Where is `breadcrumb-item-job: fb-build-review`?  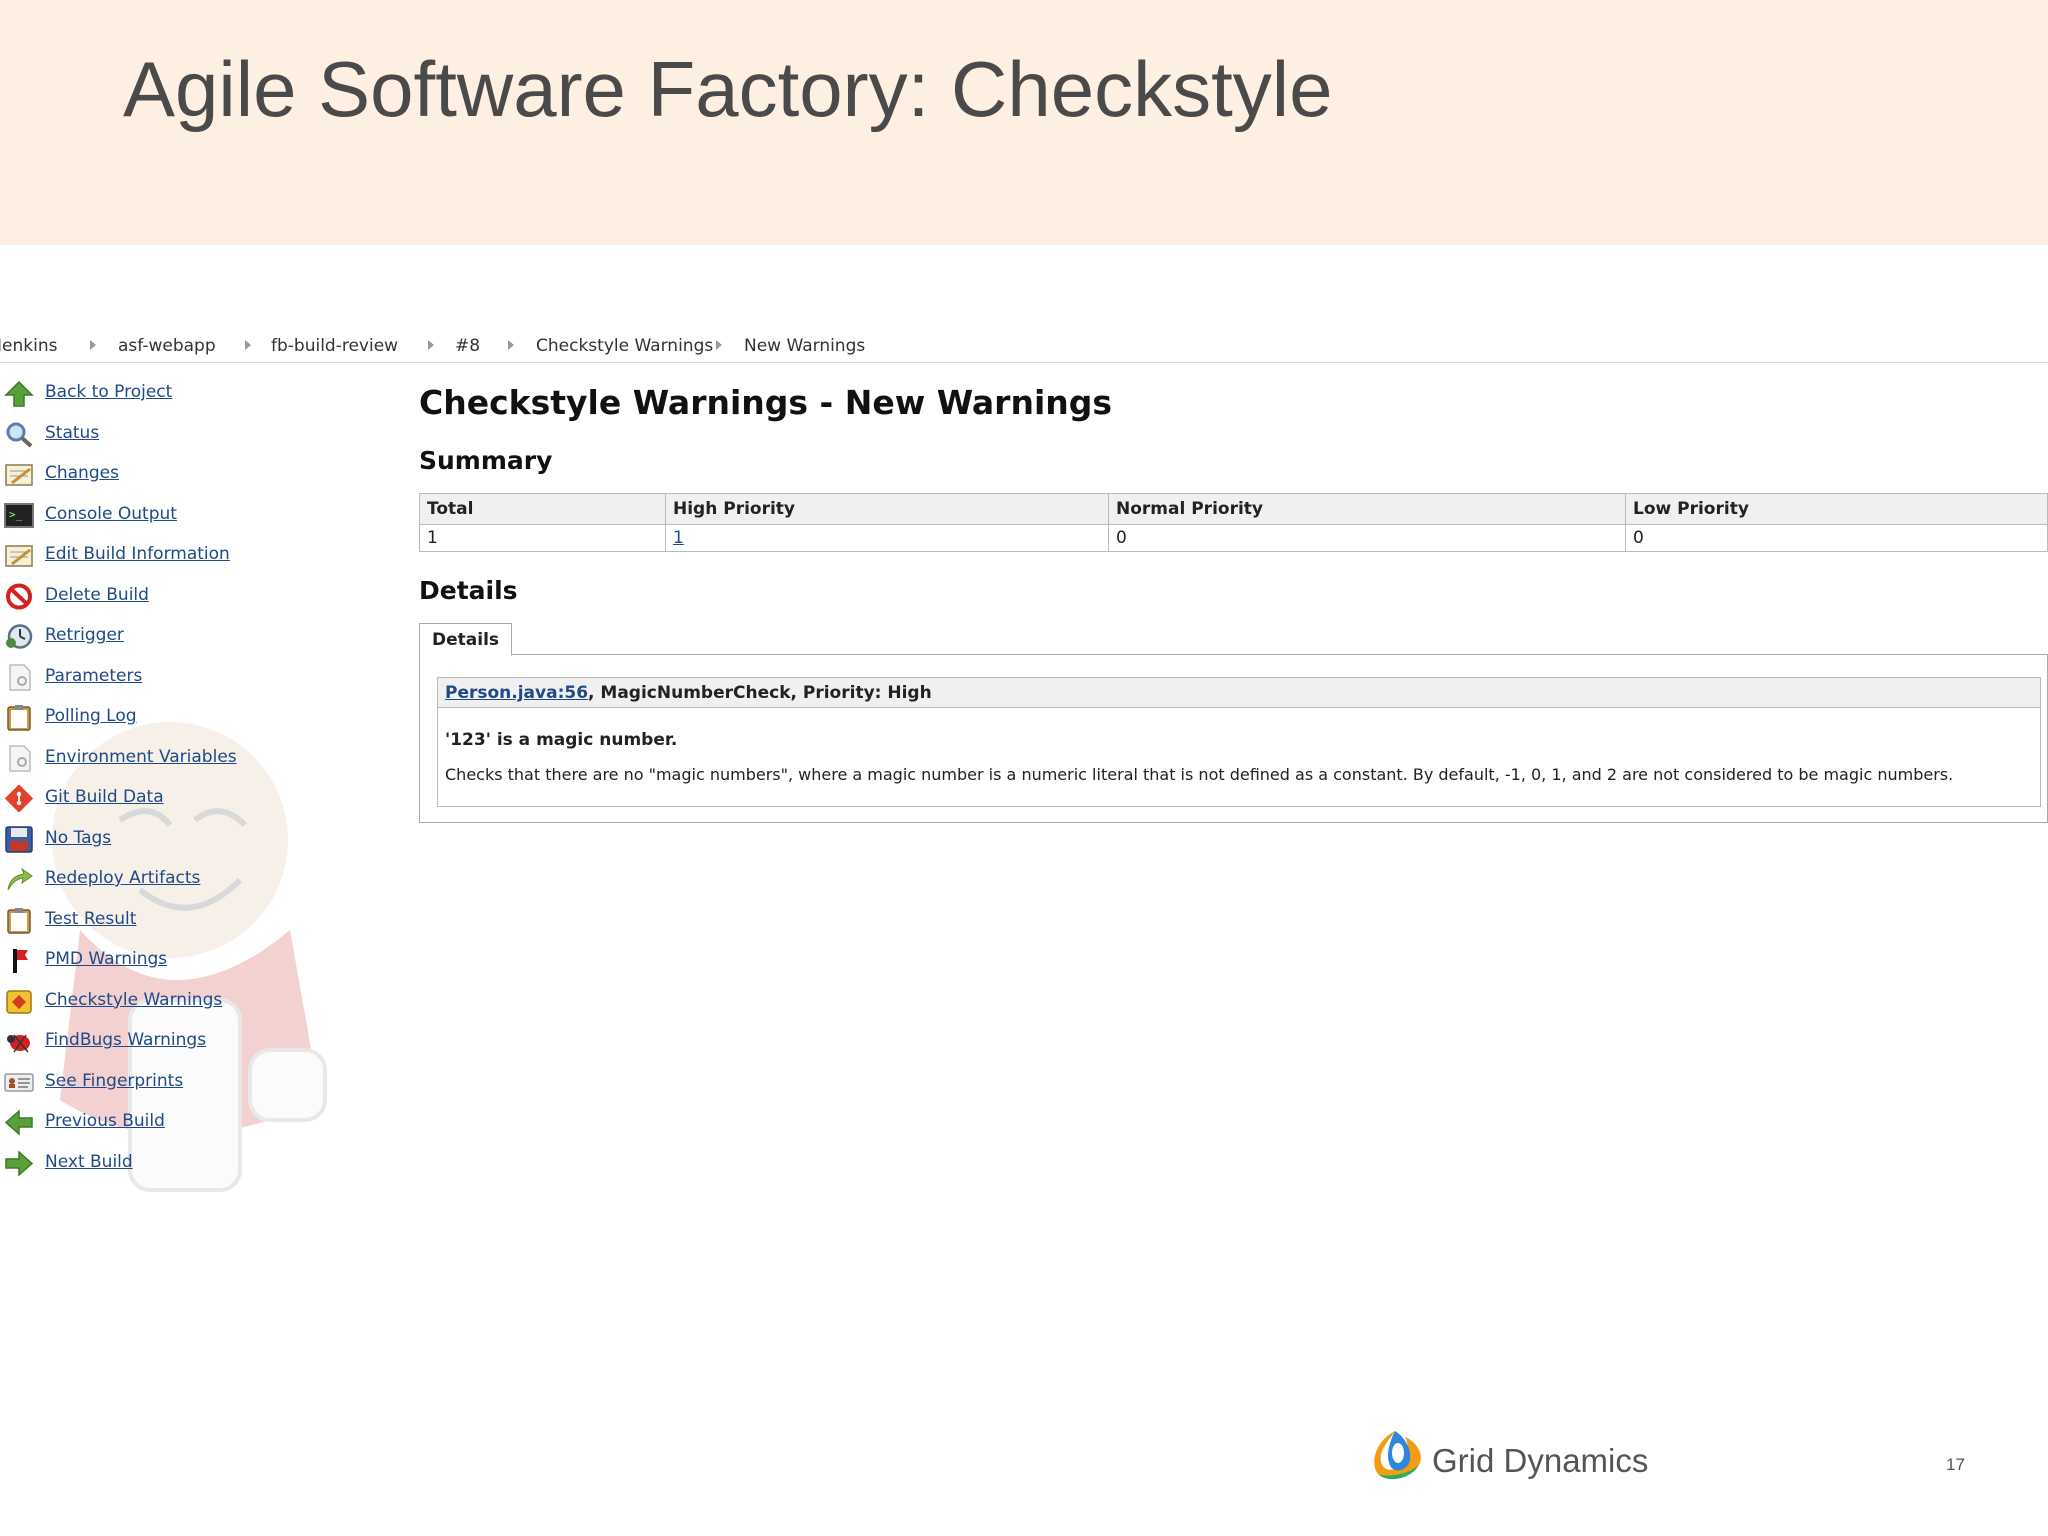
breadcrumb-item-job: fb-build-review is located at coordinates (334, 346).